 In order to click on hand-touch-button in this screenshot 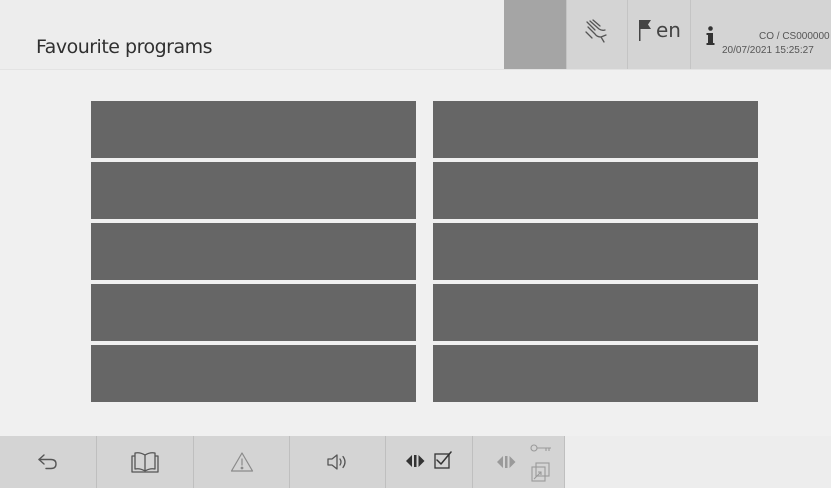, I will do `click(596, 34)`.